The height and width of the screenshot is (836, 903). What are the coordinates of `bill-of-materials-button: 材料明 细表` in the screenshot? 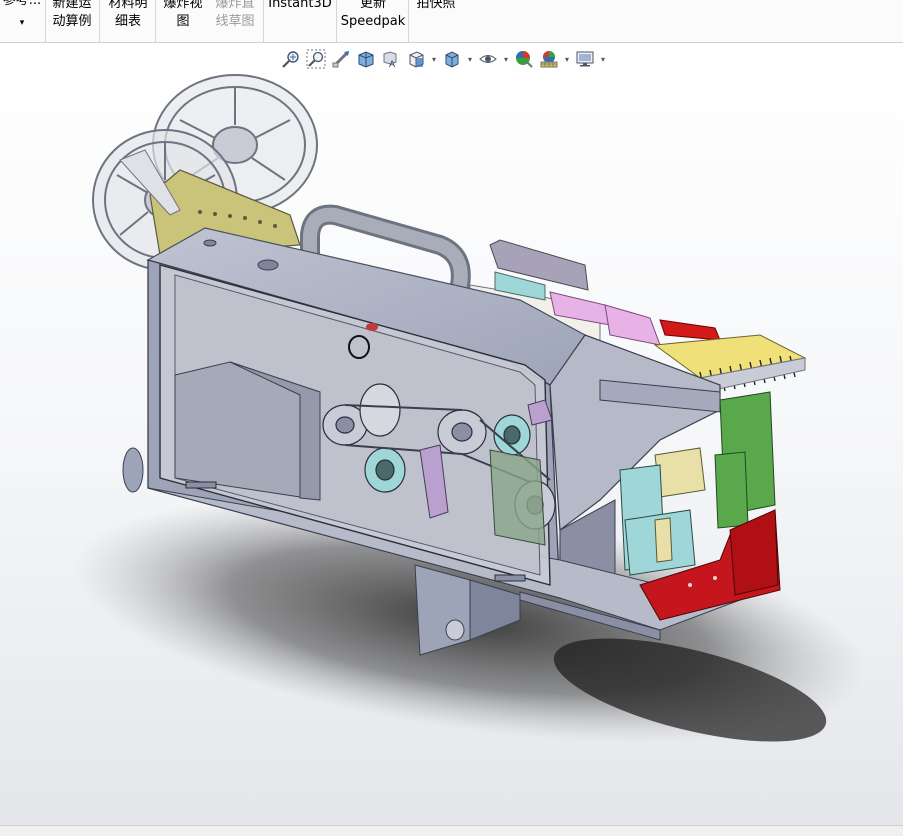 It's located at (128, 21).